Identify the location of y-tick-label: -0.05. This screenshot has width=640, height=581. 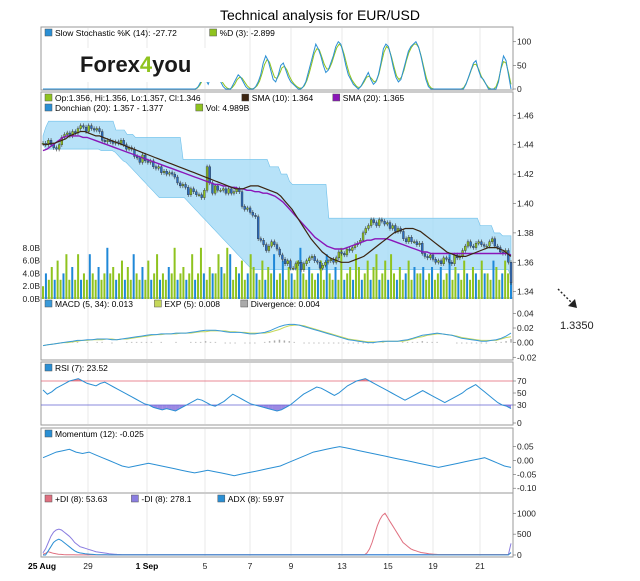
(527, 474).